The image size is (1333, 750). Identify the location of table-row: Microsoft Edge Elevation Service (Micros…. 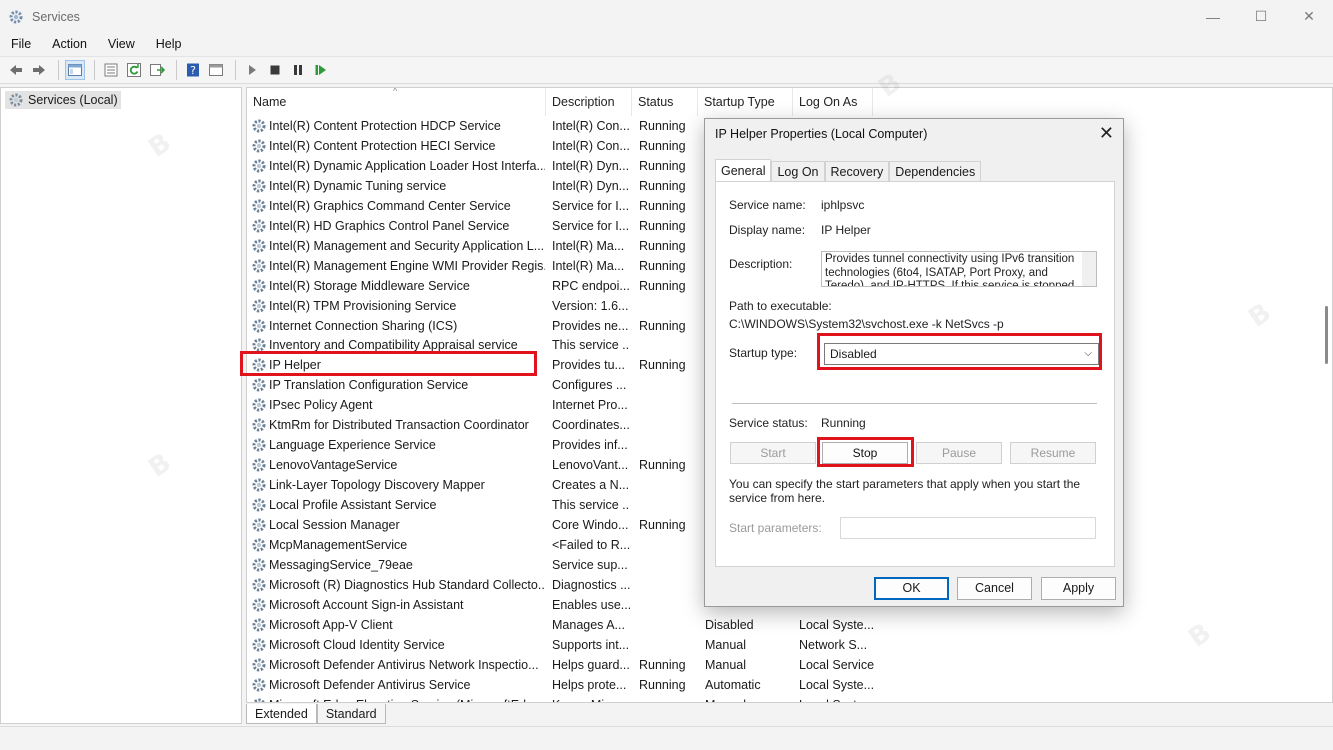
(789, 698).